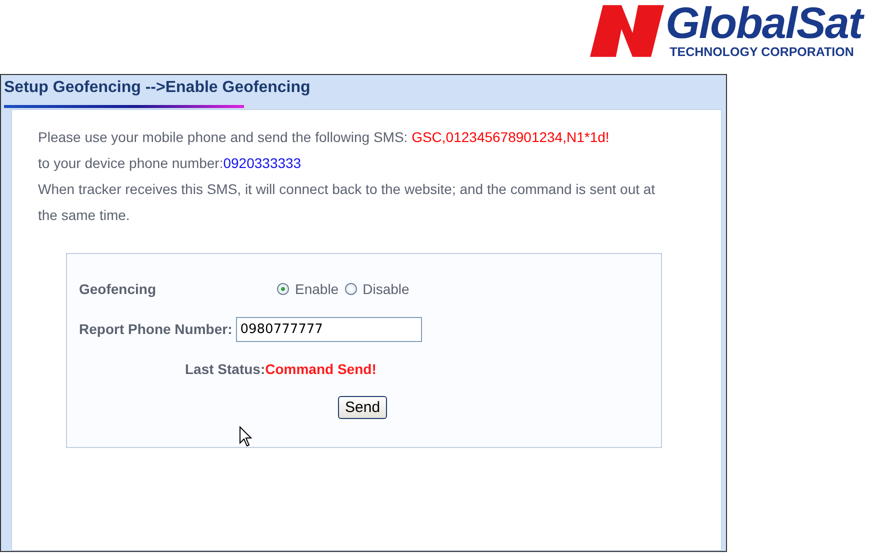 The image size is (870, 553). I want to click on sms-instruction: Please use your mobile phone and send the following SMS:, so click(223, 137).